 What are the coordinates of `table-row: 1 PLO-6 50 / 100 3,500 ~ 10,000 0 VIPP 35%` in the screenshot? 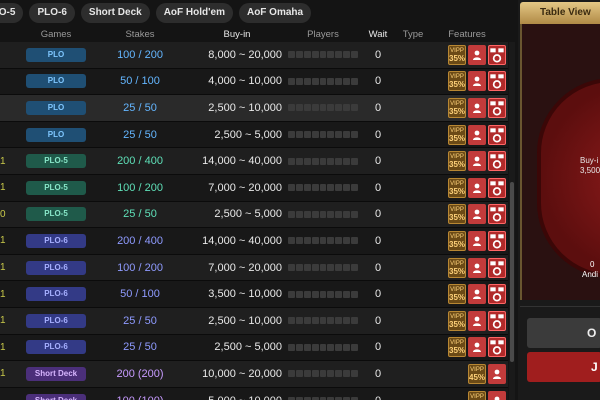 It's located at (254, 294).